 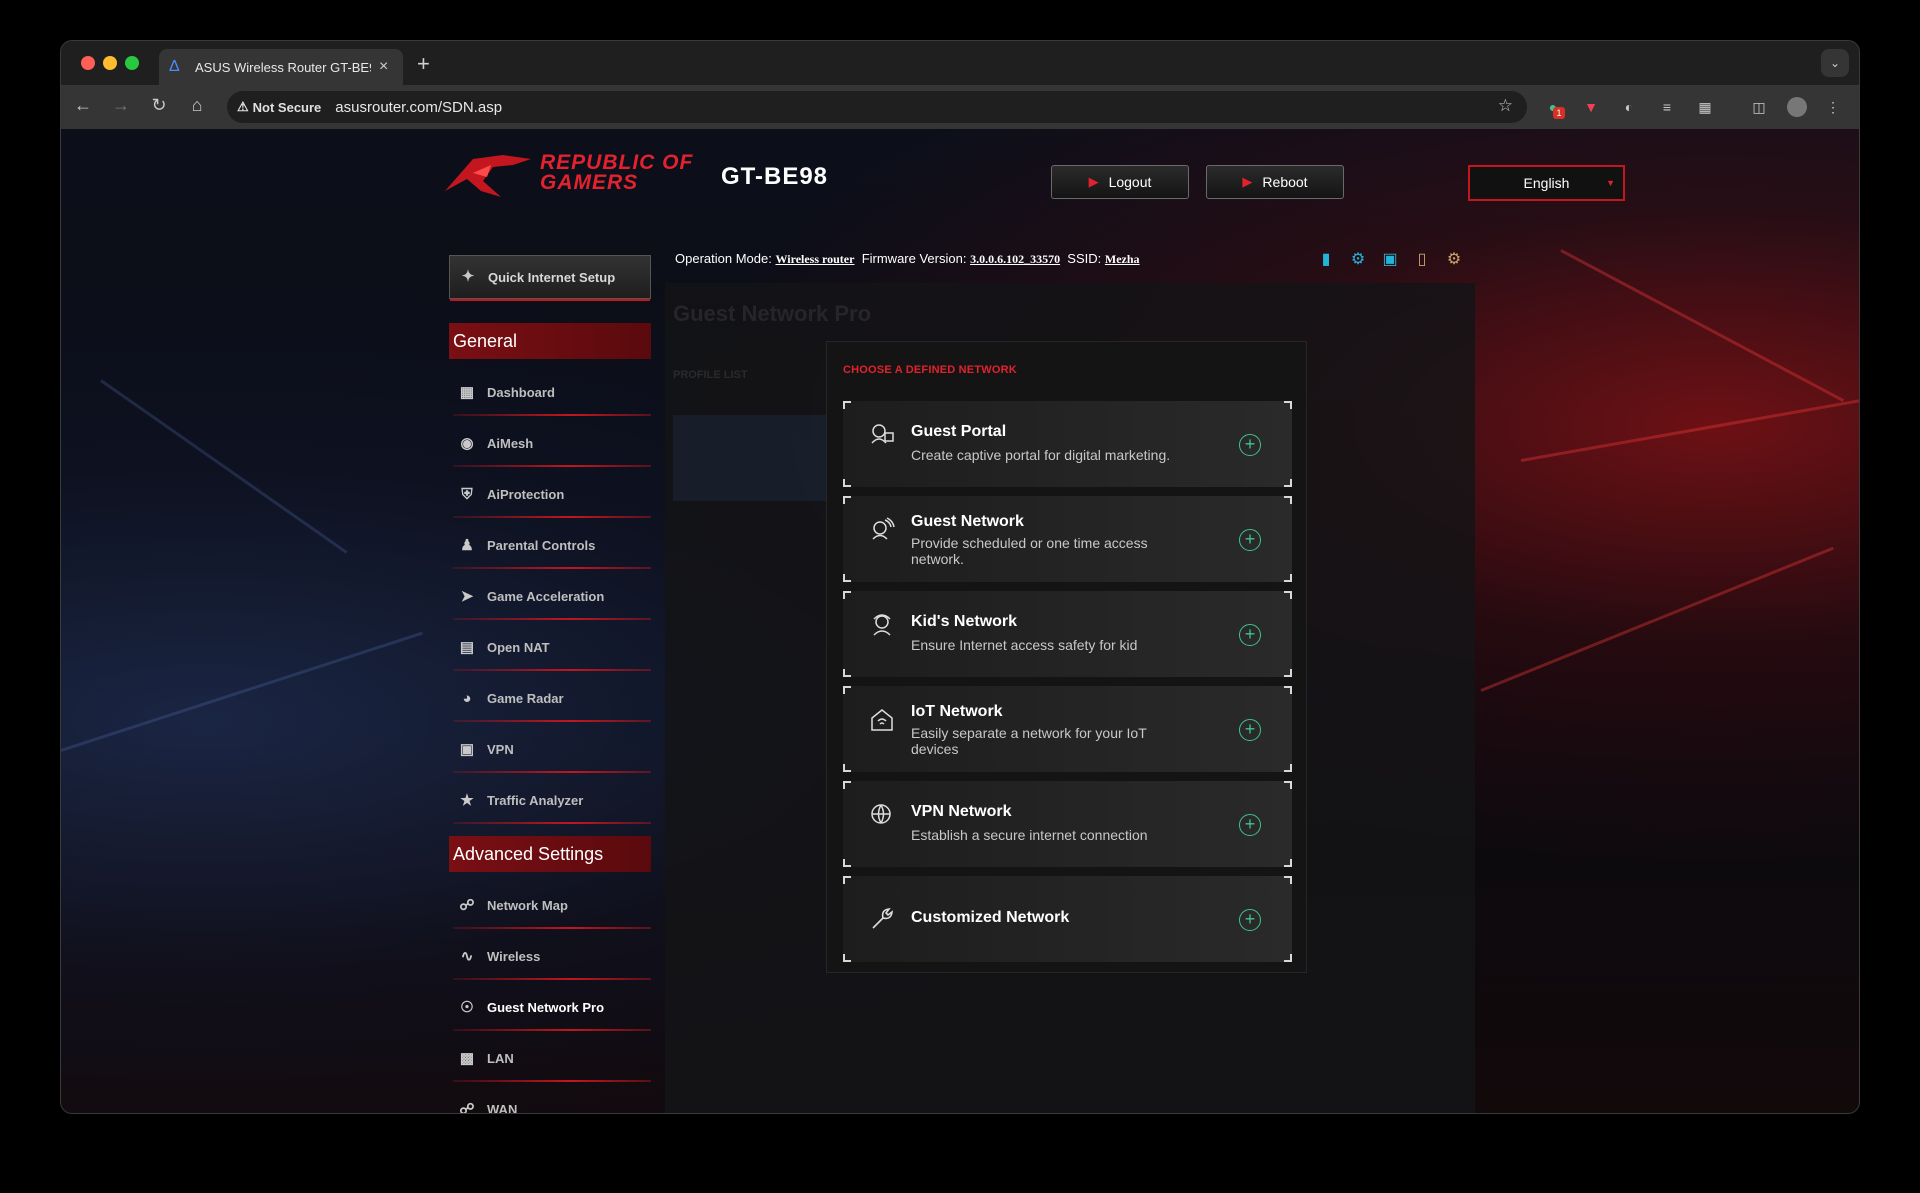 What do you see at coordinates (467, 749) in the screenshot?
I see `vpn-icon: ▣` at bounding box center [467, 749].